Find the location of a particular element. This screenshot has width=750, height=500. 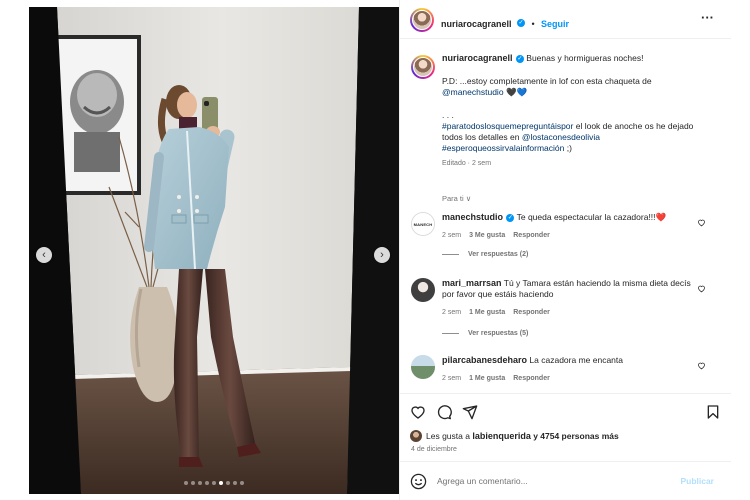

likes-prefix: Les gusta a is located at coordinates (449, 435).